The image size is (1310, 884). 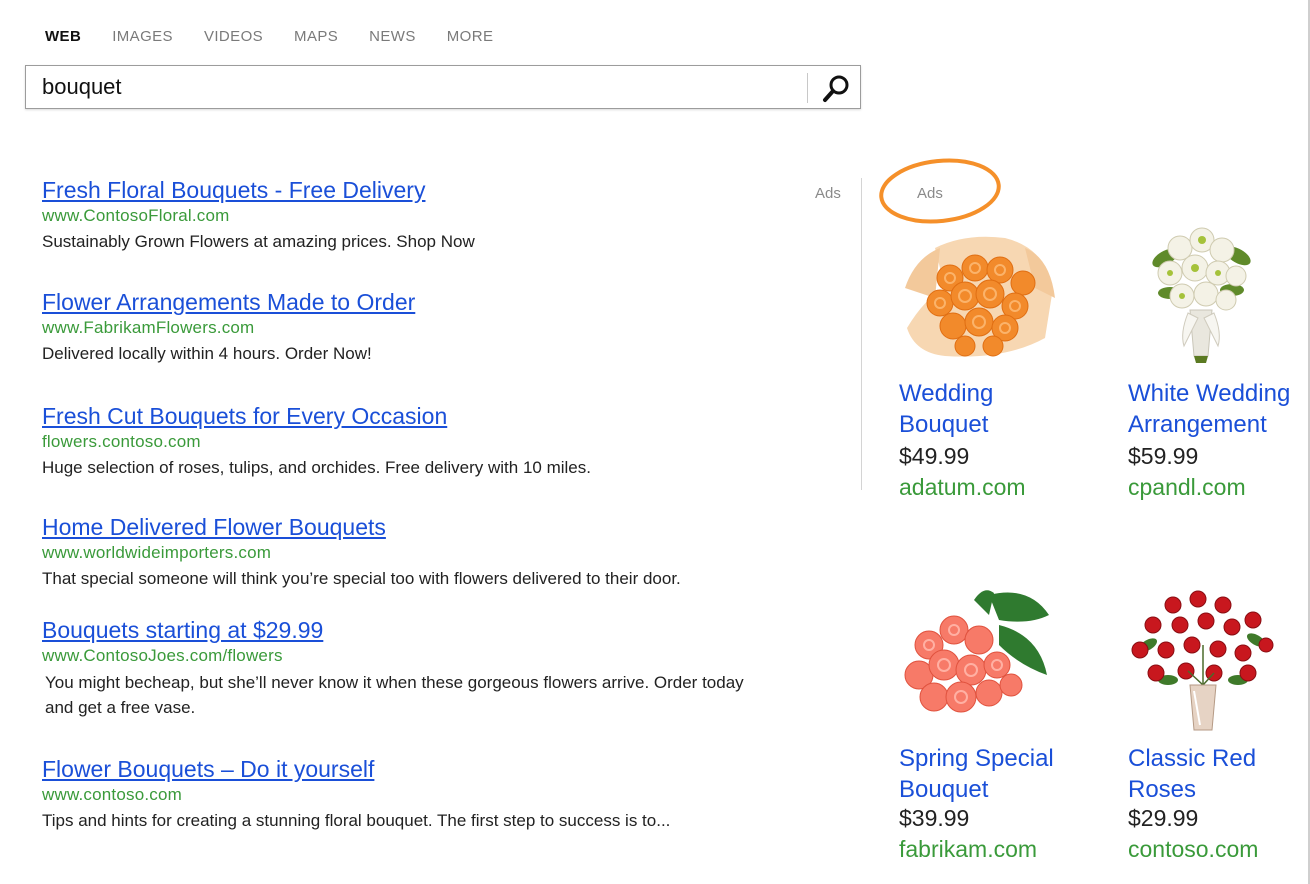 I want to click on result-url: www.contoso.com, so click(x=437, y=795).